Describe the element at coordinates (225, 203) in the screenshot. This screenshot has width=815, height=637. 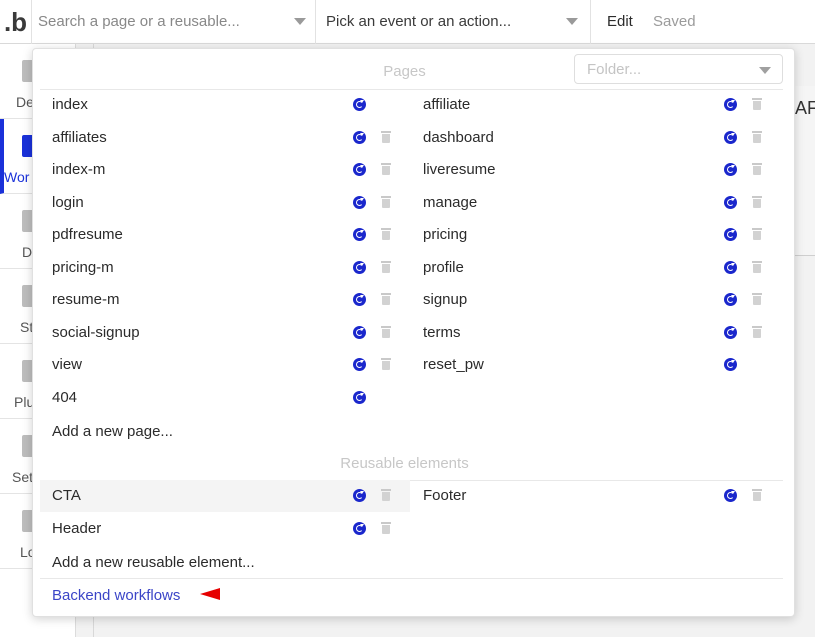
I see `page-list-item: login` at that location.